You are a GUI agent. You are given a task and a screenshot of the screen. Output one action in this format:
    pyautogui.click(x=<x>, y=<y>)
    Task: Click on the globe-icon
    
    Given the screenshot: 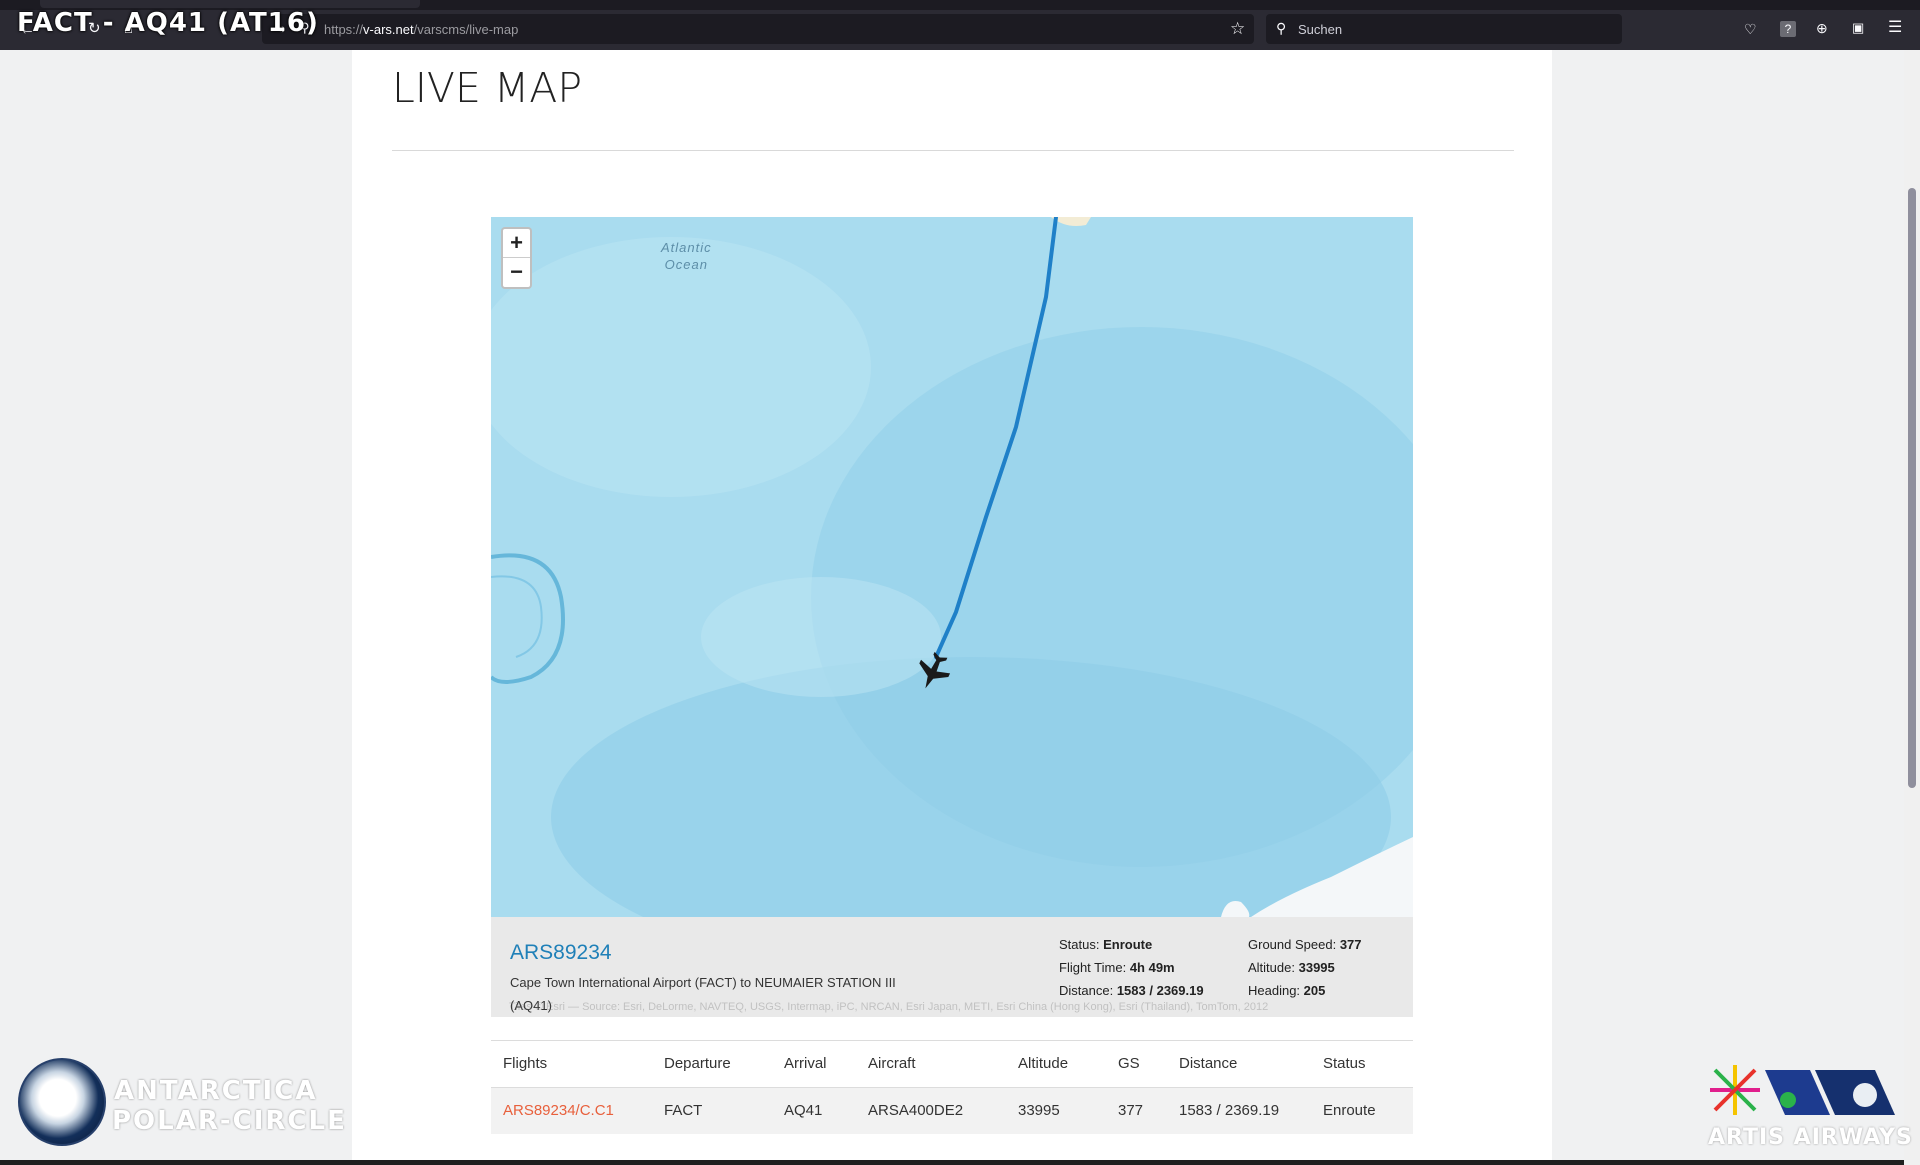 What is the action you would take?
    pyautogui.click(x=62, y=1102)
    